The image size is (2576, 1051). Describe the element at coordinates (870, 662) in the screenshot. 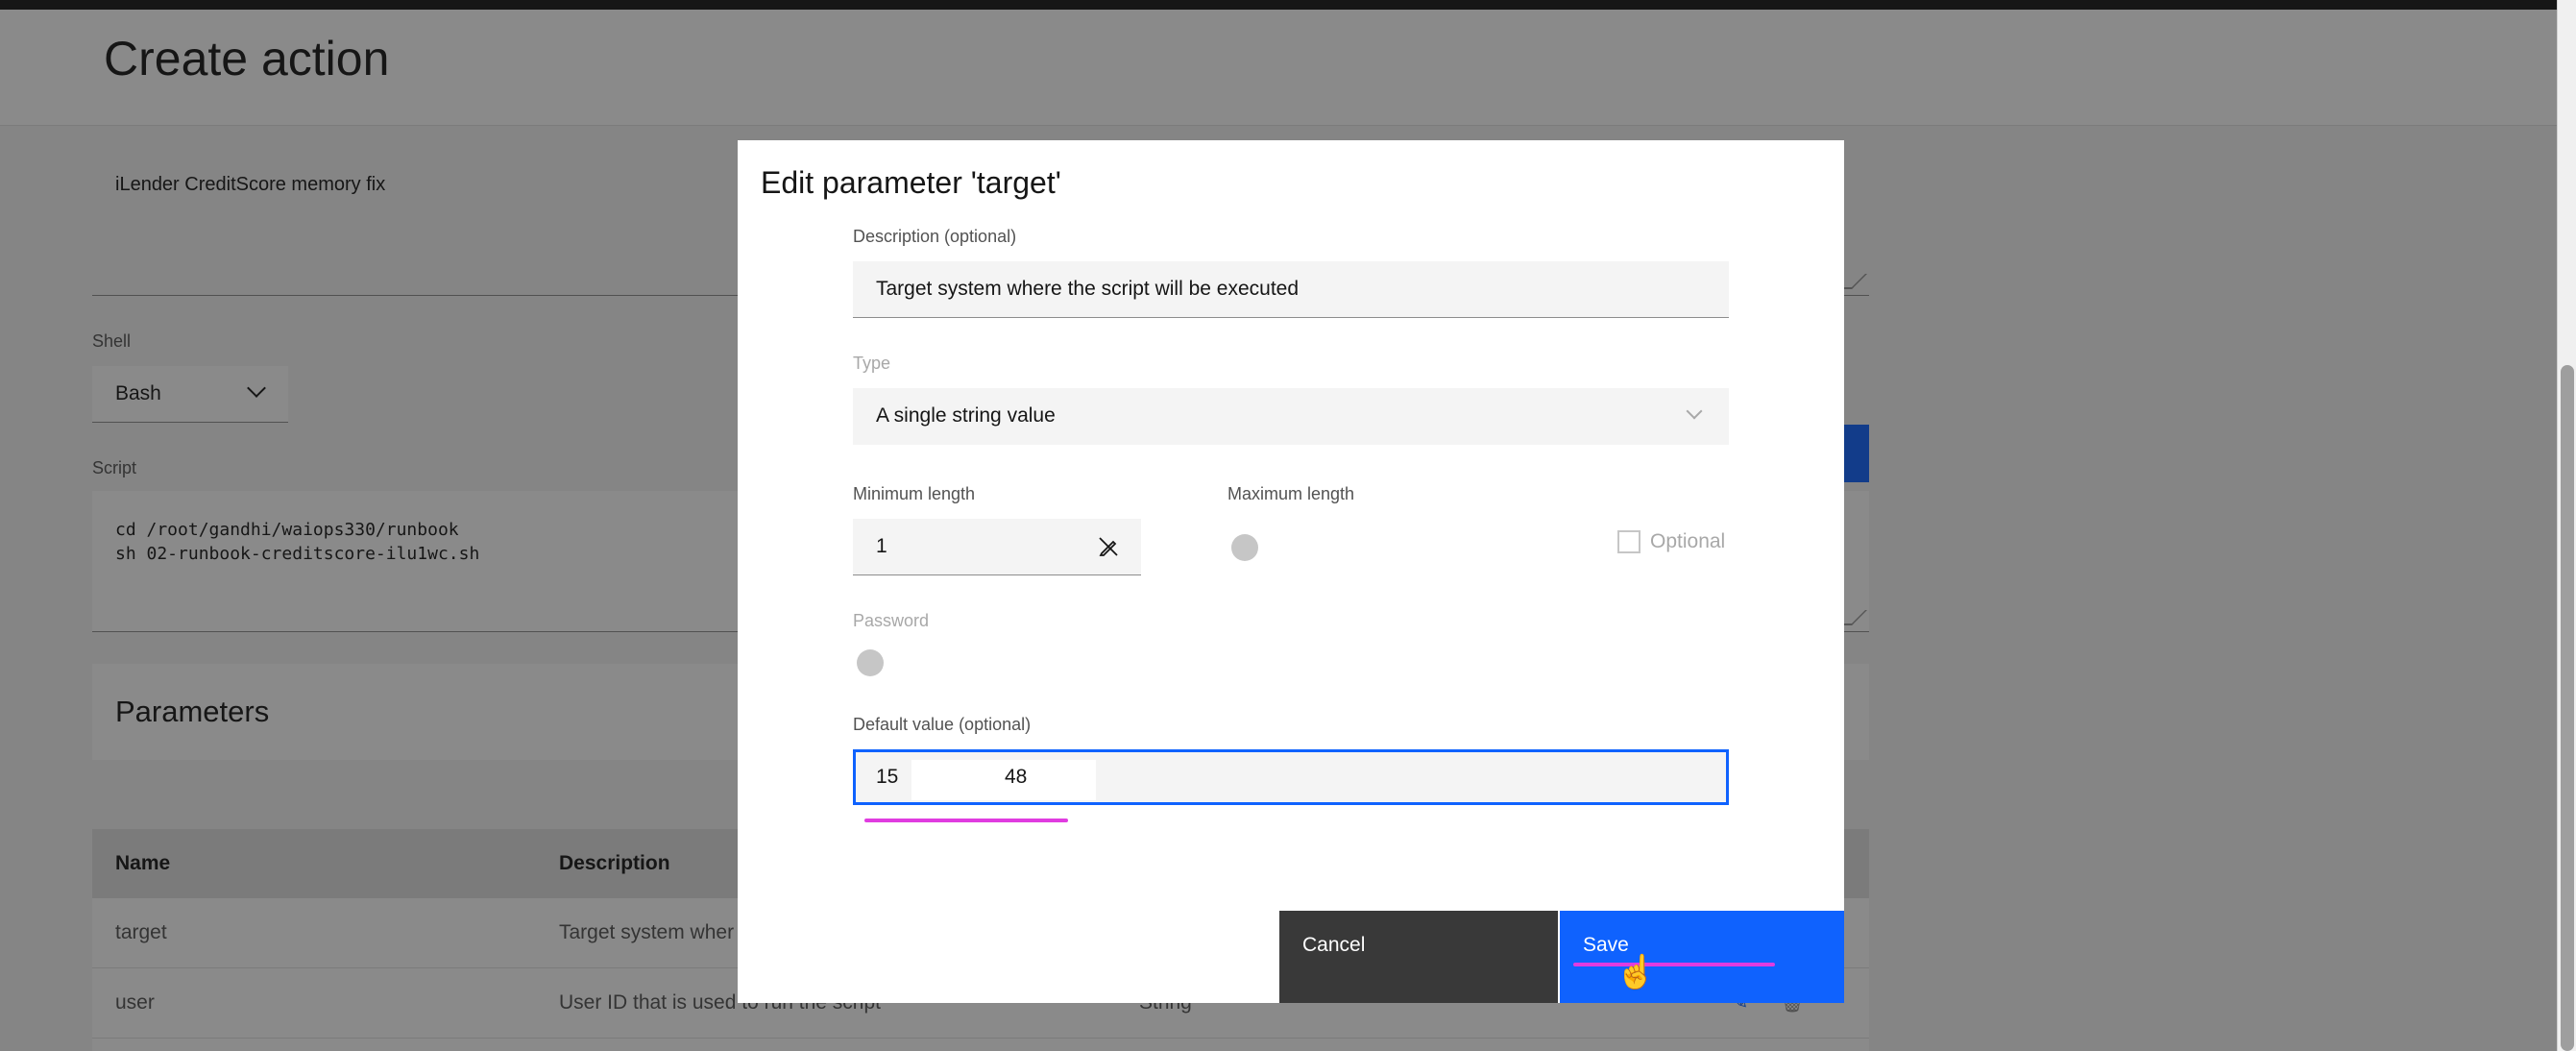

I see `password-toggle` at that location.